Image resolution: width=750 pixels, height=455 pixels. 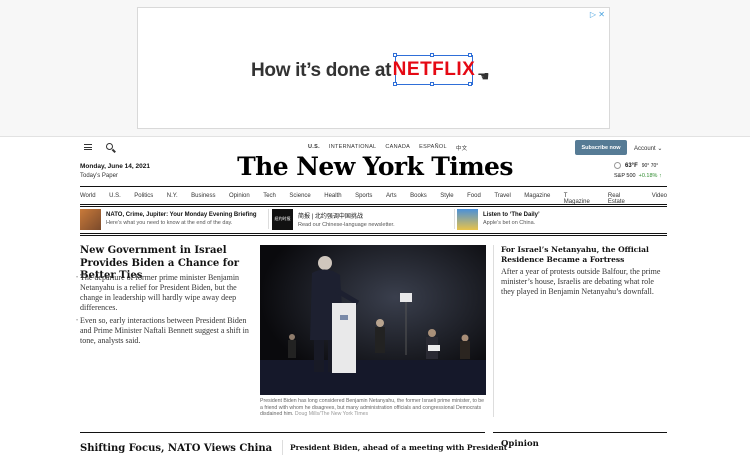 What do you see at coordinates (631, 166) in the screenshot?
I see `weather-temp: 63°F` at bounding box center [631, 166].